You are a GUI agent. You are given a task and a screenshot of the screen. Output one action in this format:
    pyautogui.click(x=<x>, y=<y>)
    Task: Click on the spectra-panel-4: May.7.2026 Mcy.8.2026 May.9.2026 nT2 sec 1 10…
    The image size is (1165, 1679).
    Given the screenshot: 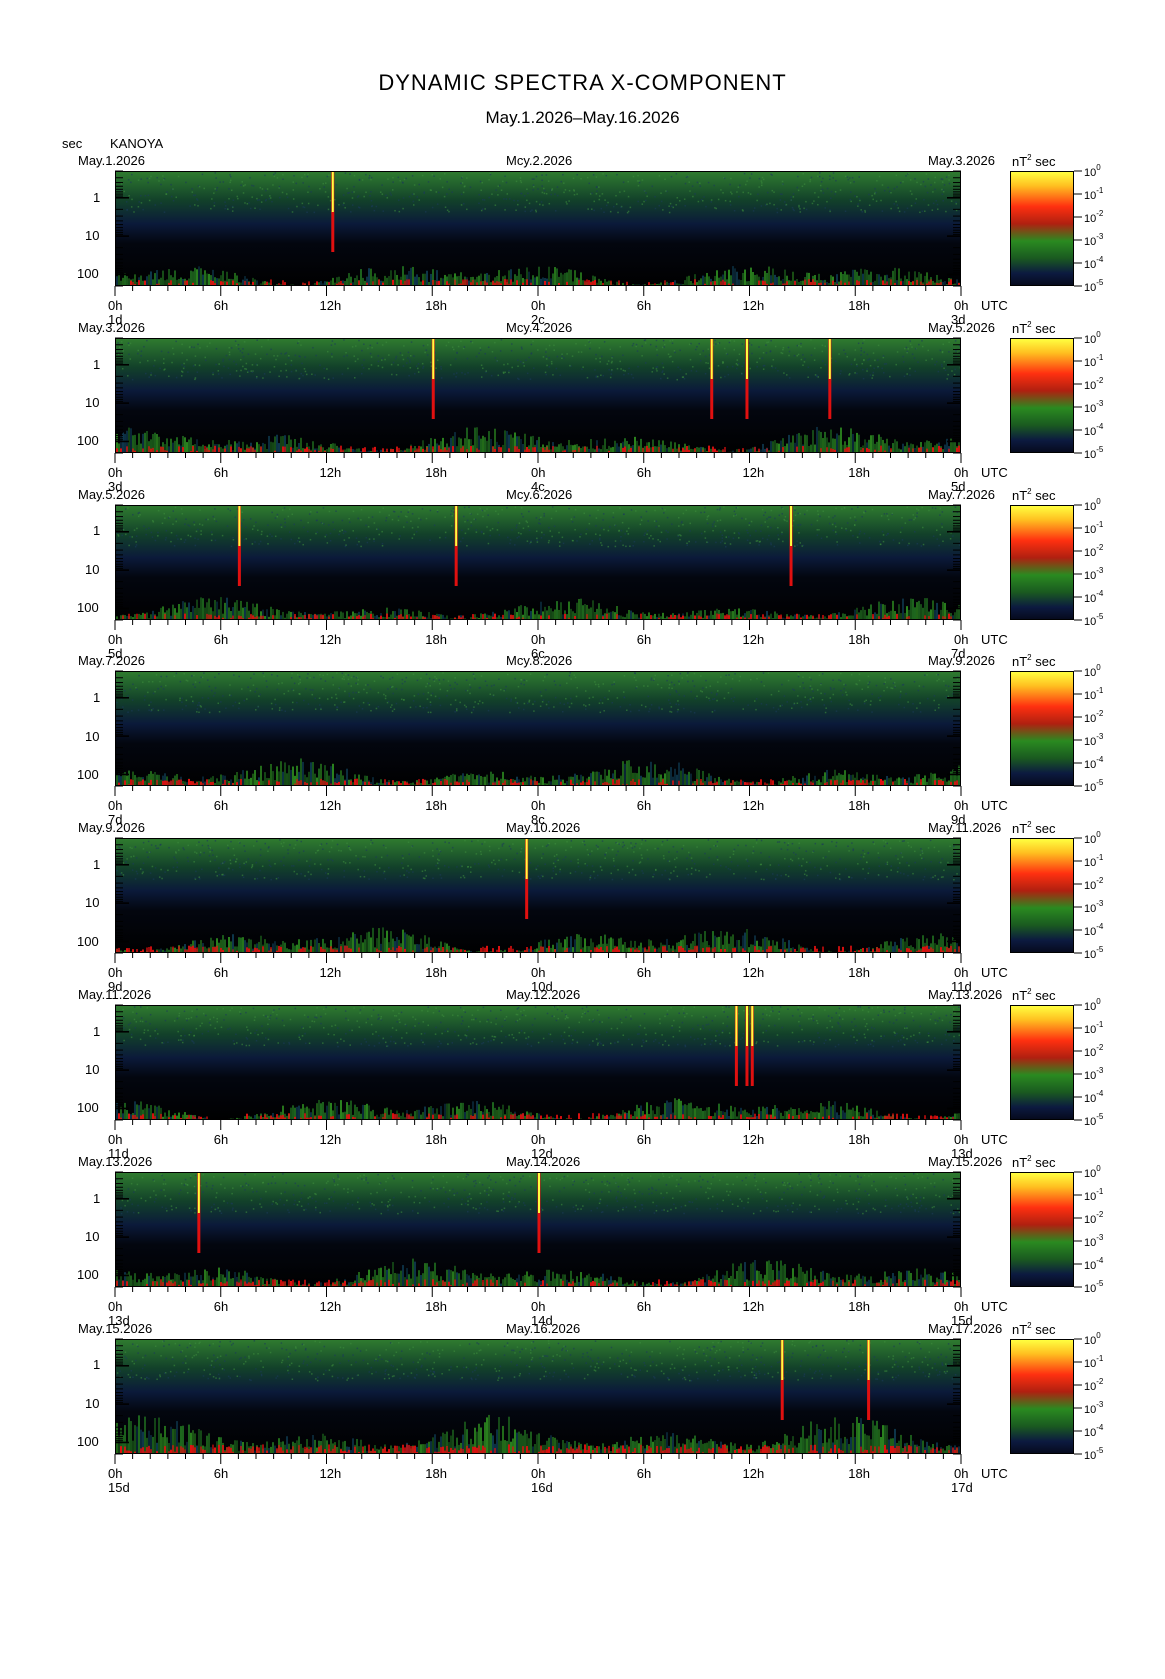 What is the action you would take?
    pyautogui.click(x=582, y=738)
    